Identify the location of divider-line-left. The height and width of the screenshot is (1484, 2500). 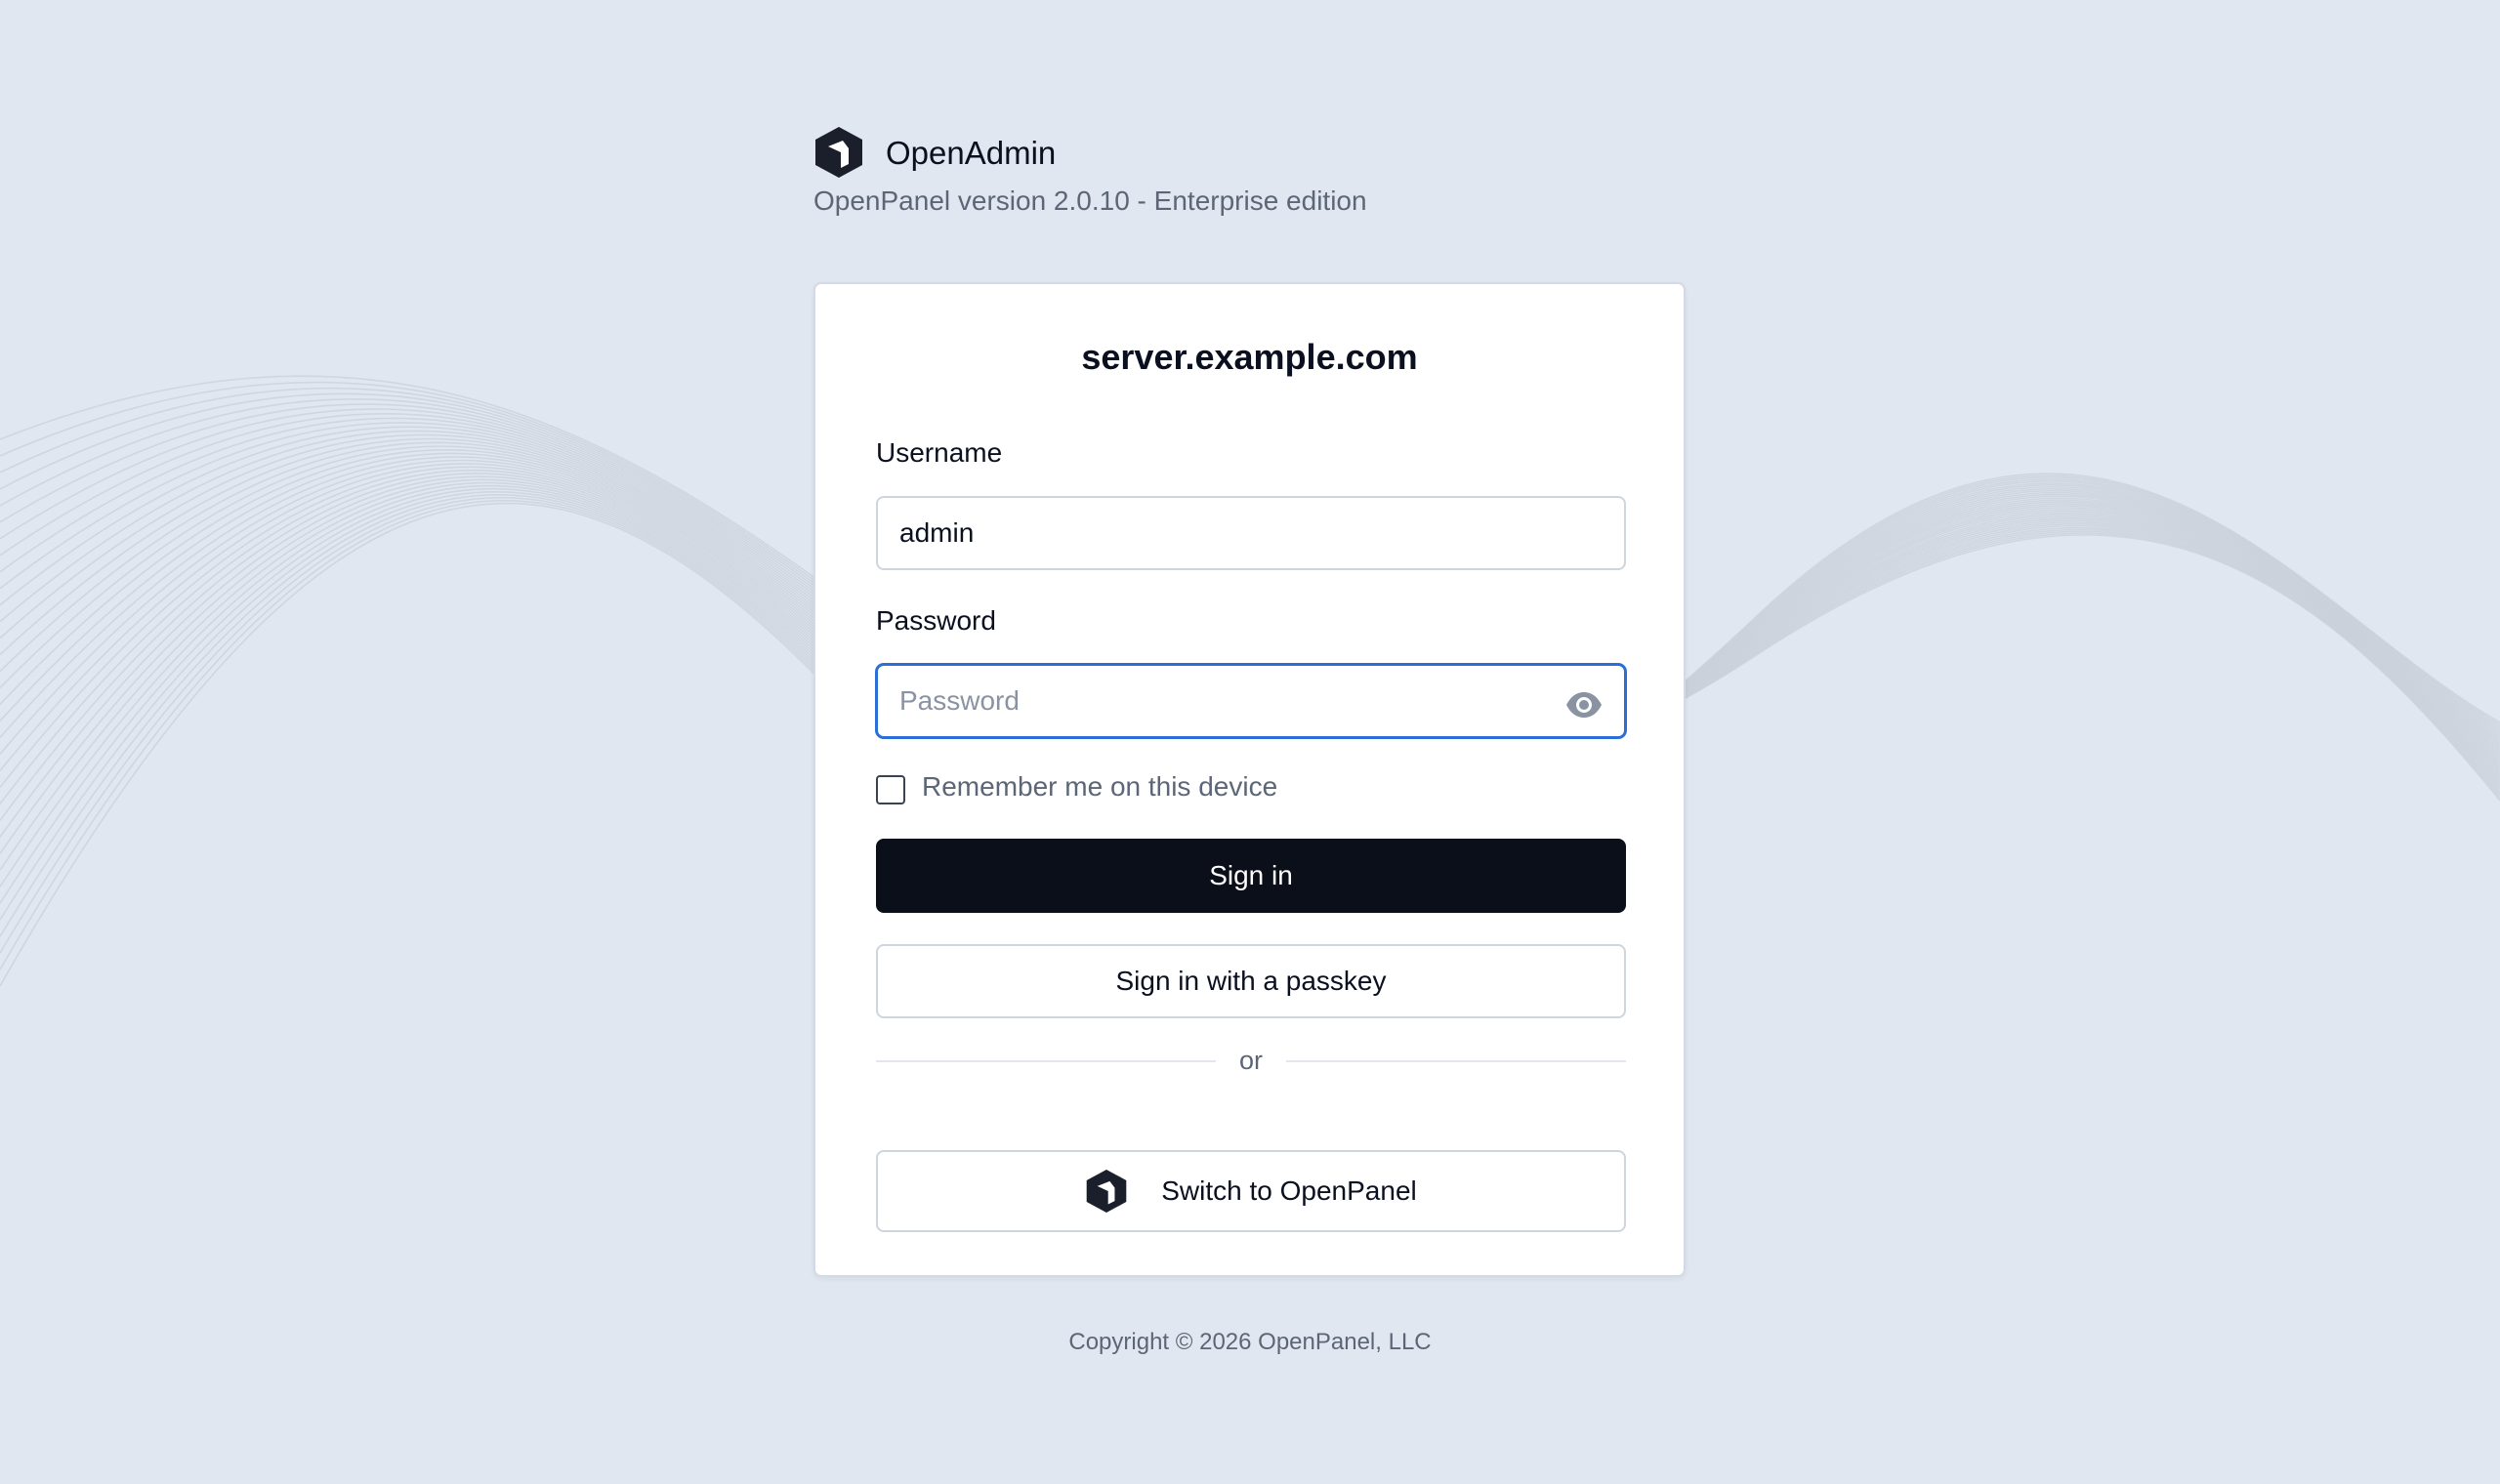
(1046, 1061).